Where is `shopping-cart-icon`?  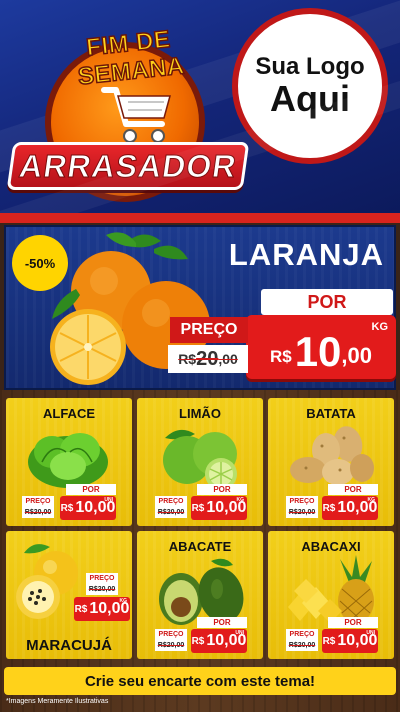 shopping-cart-icon is located at coordinates (136, 115).